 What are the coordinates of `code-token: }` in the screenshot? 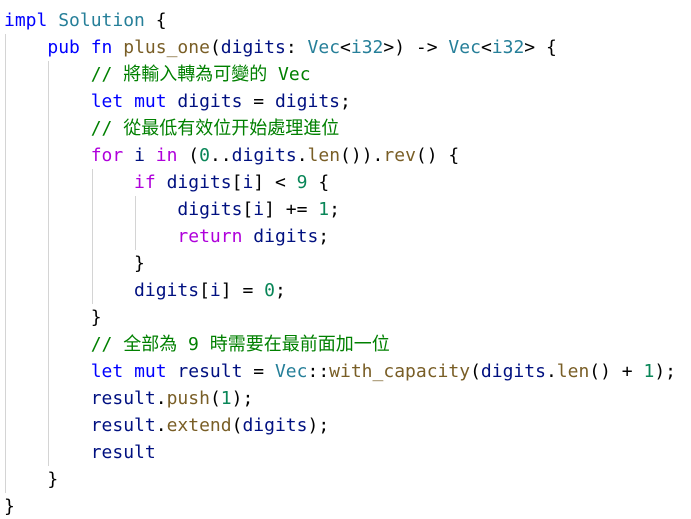 It's located at (53, 479).